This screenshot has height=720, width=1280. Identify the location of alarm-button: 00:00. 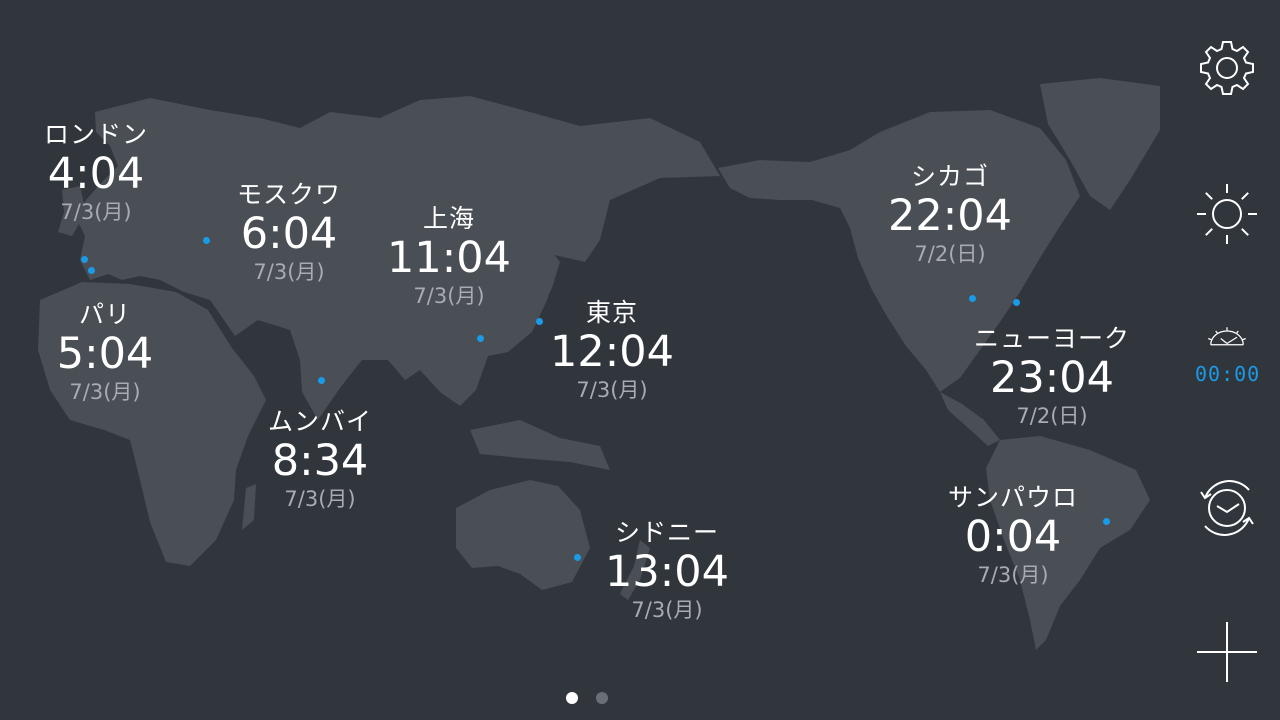
(1227, 358).